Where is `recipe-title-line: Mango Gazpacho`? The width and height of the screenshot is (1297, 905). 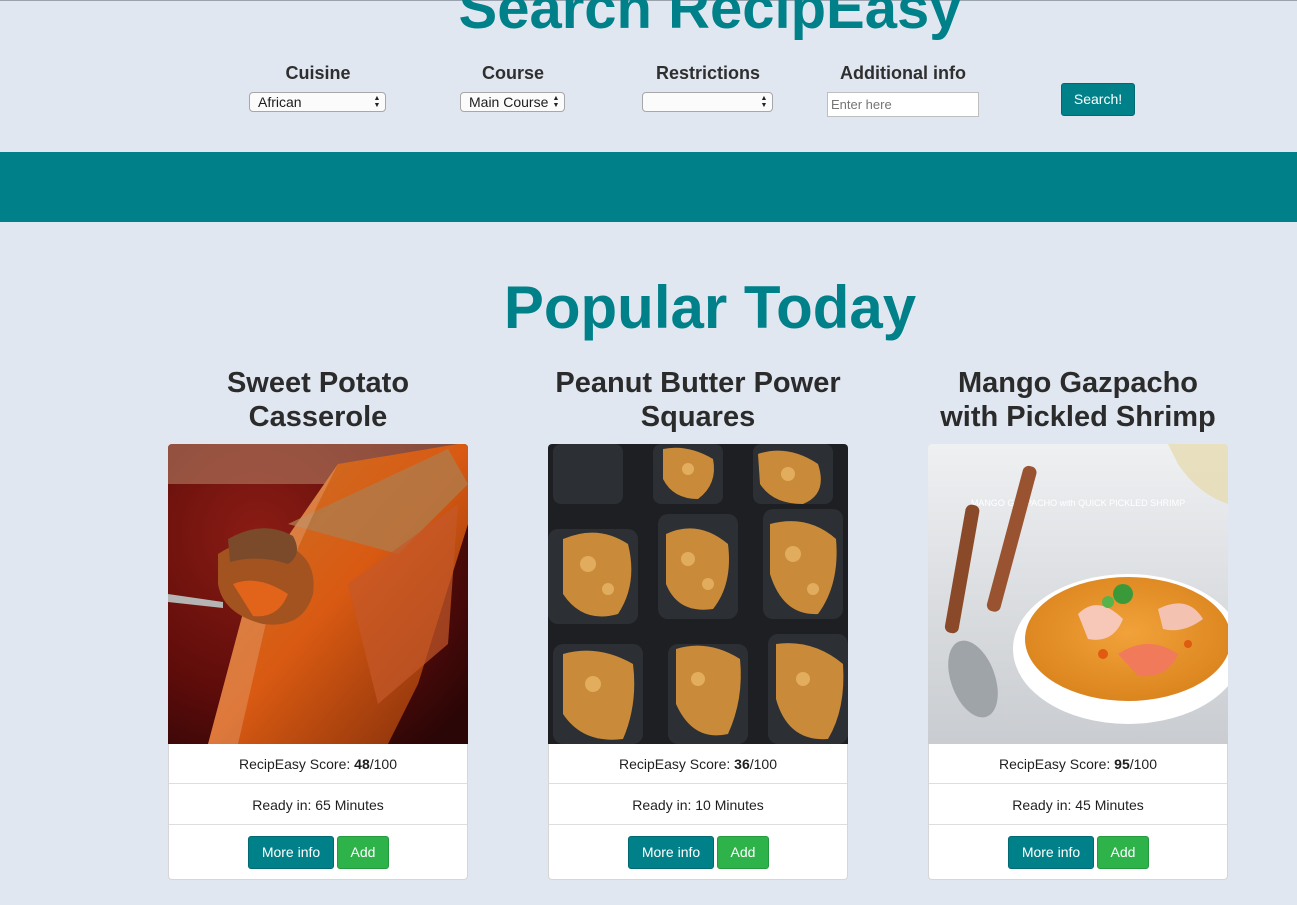
recipe-title-line: Mango Gazpacho is located at coordinates (1078, 383).